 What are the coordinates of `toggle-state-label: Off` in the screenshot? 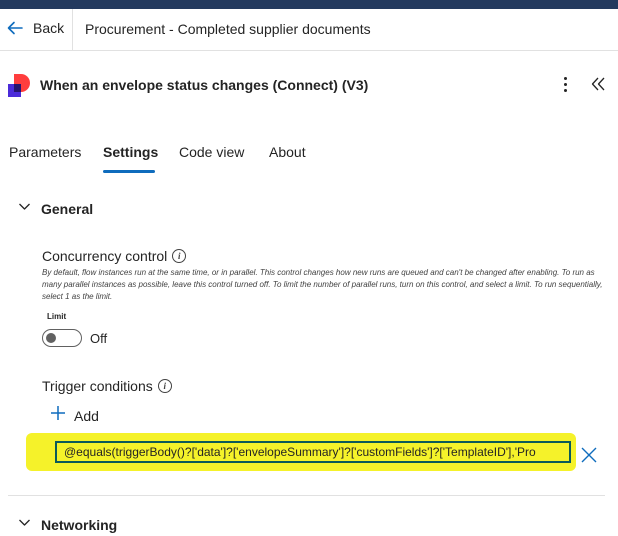 It's located at (99, 338).